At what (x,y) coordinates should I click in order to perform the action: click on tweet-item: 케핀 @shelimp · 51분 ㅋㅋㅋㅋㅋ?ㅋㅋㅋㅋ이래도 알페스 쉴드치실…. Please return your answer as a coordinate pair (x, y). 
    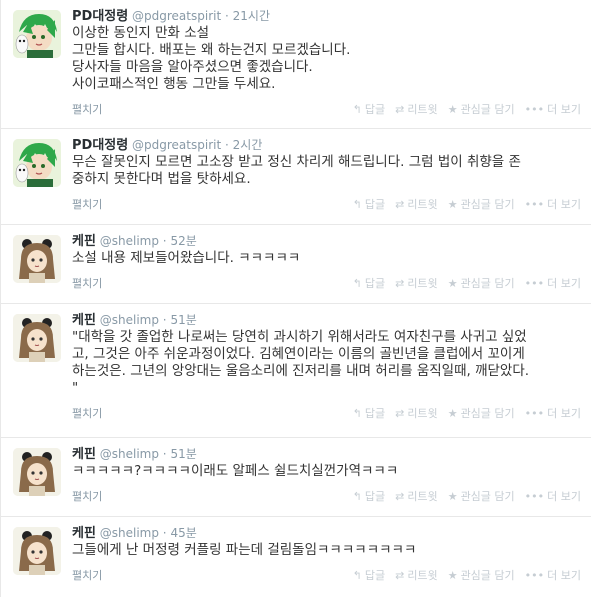
    Looking at the image, I should click on (296, 477).